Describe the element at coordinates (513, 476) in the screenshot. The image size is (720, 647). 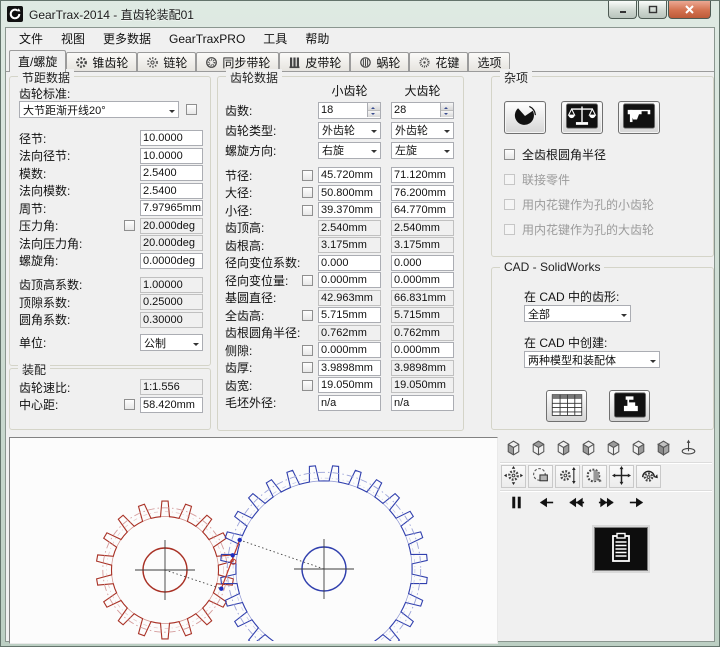
I see `zoom-fit-gear-button` at that location.